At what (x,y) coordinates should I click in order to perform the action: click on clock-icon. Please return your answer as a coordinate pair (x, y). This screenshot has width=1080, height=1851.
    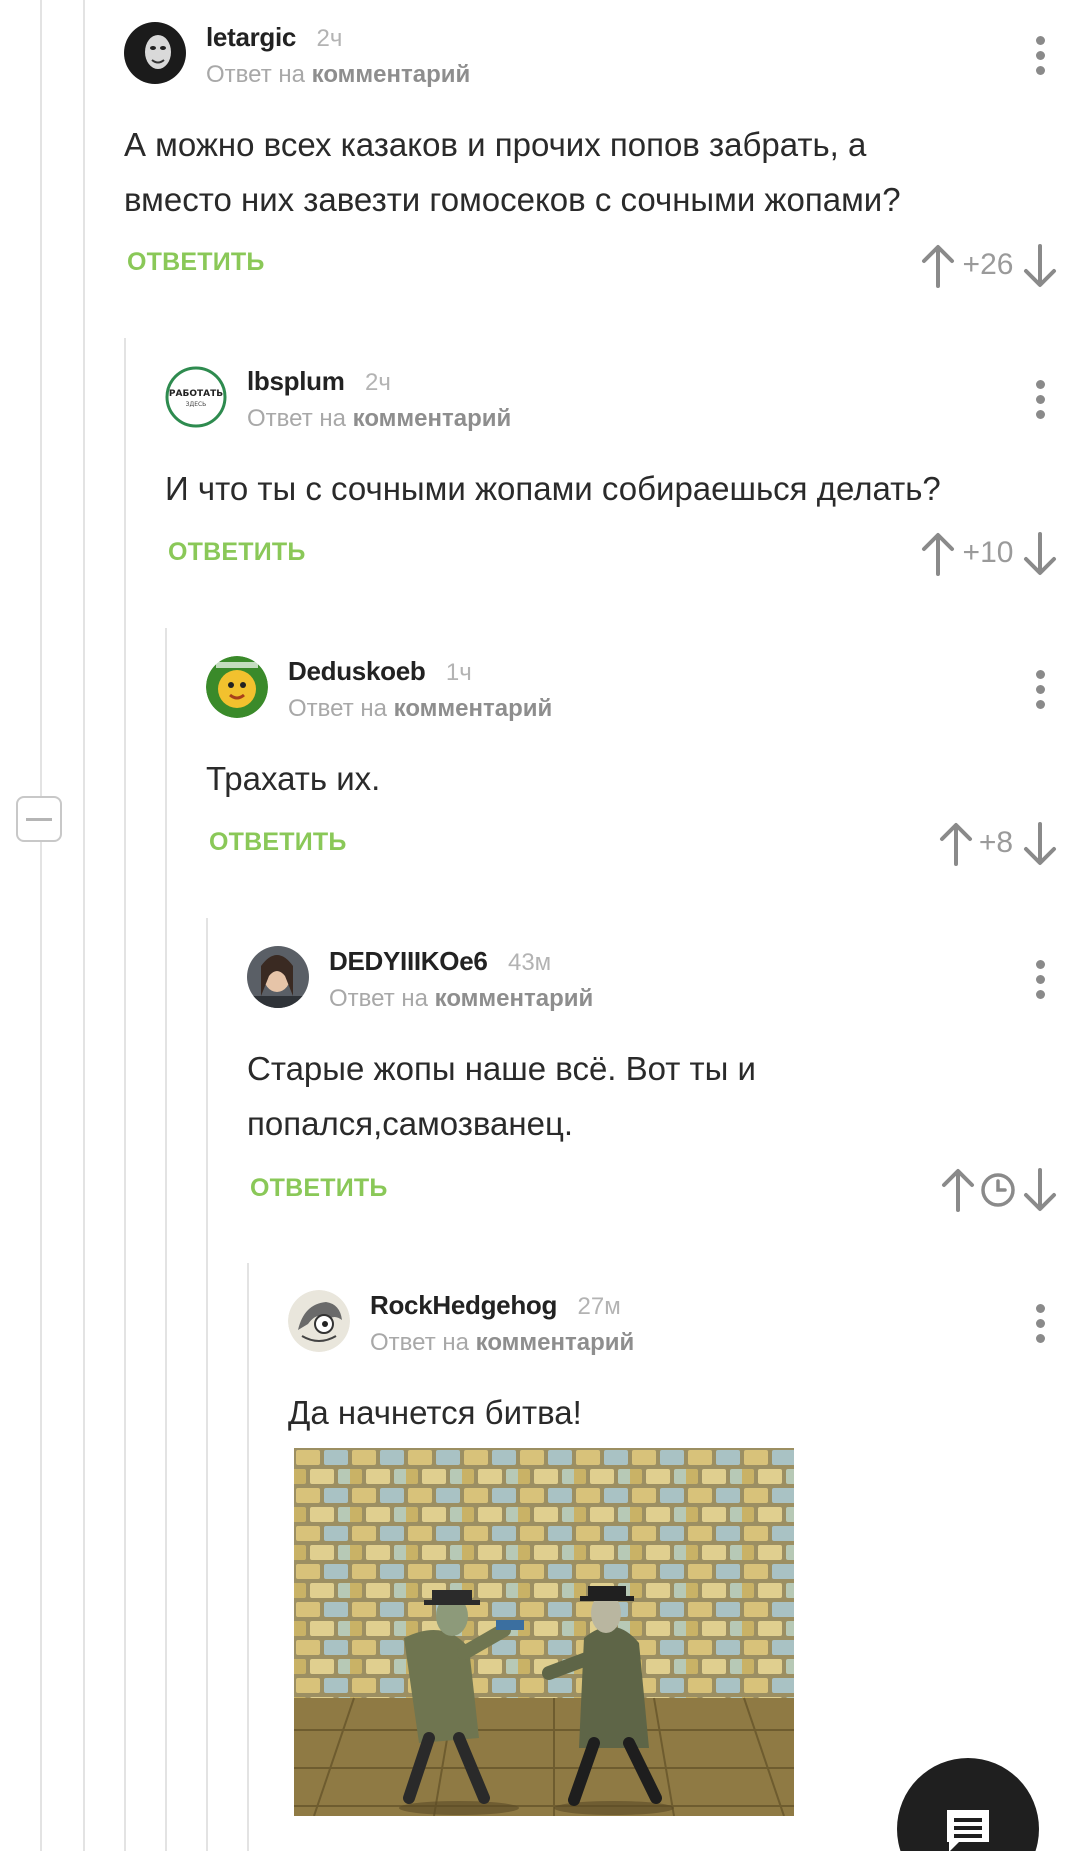
    Looking at the image, I should click on (998, 1190).